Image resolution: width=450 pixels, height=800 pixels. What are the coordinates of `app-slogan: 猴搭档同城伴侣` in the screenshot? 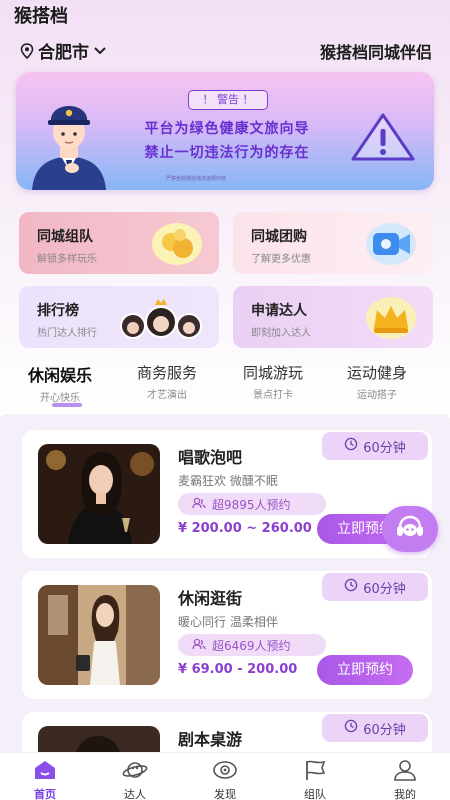 It's located at (375, 52).